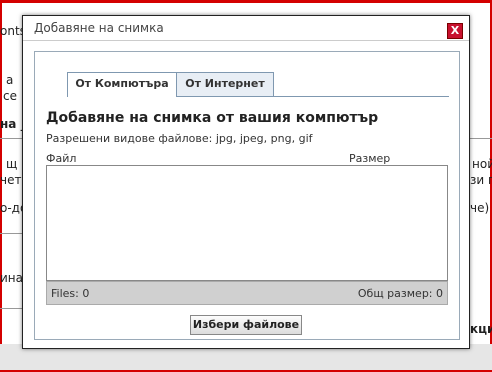 The width and height of the screenshot is (492, 372). I want to click on dialog-titlebar: Добавяне на снимка X, so click(246, 28).